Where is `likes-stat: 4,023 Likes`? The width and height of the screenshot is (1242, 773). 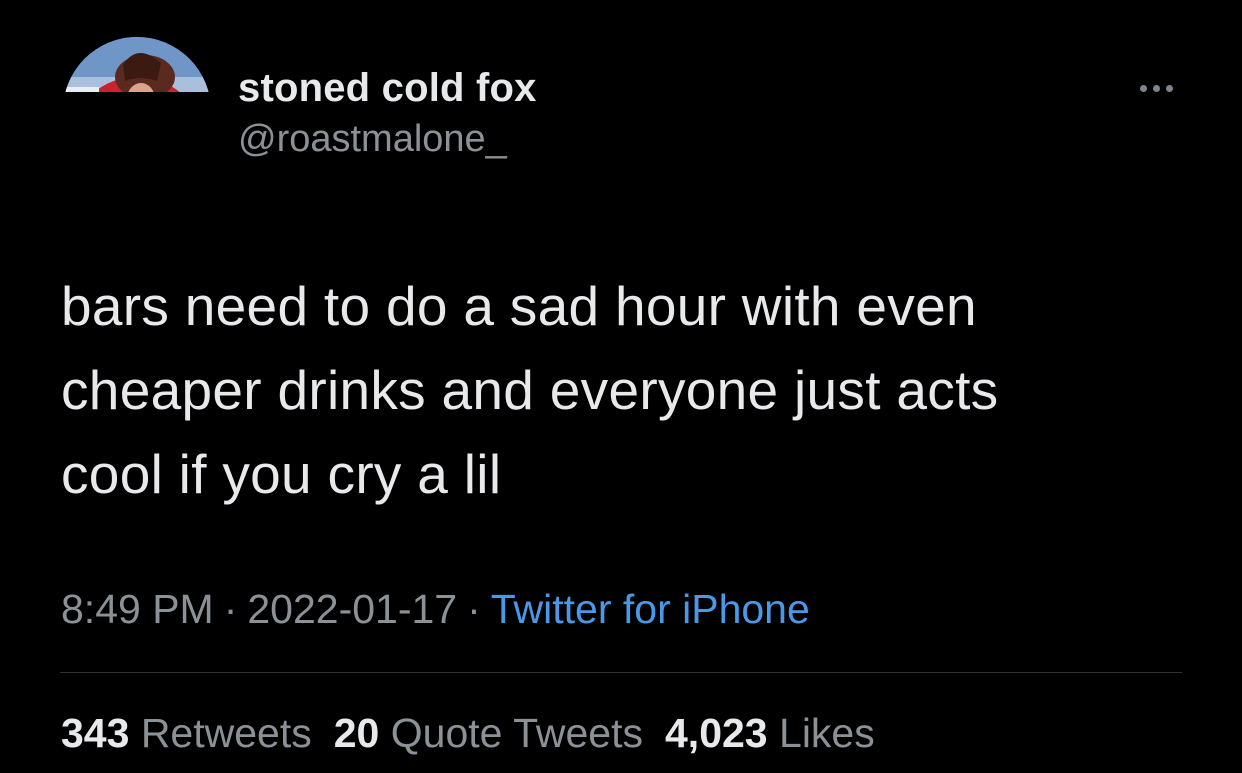 likes-stat: 4,023 Likes is located at coordinates (770, 733).